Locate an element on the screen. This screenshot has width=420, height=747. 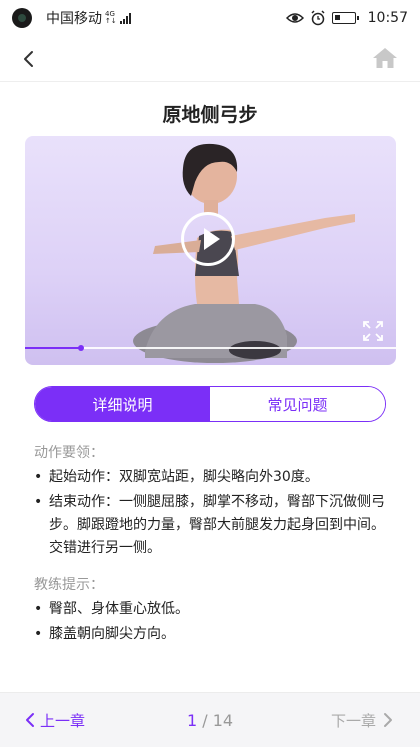
list-item: 臀部、身体重心放低。 is located at coordinates (214, 609).